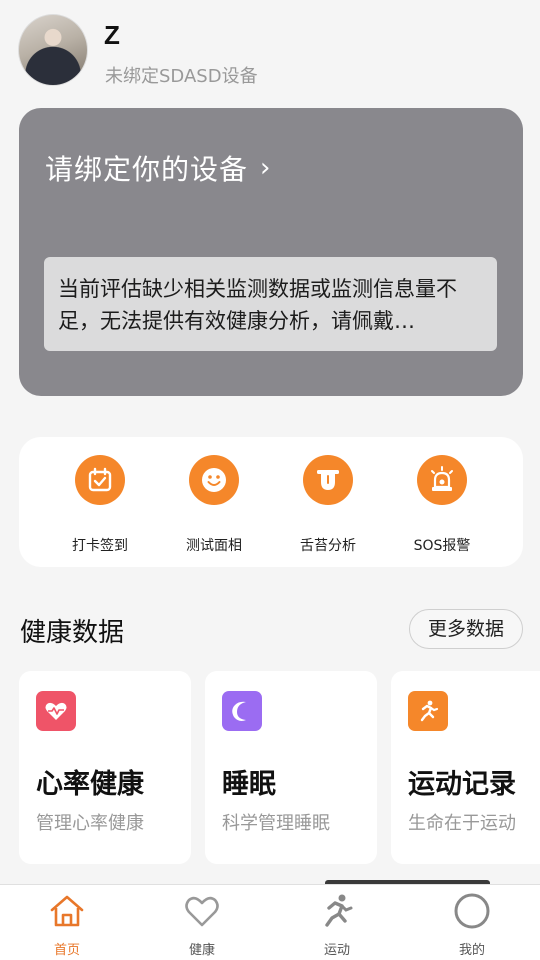  Describe the element at coordinates (291, 767) in the screenshot. I see `sleep-card: 睡眠 科学管理睡眠` at that location.